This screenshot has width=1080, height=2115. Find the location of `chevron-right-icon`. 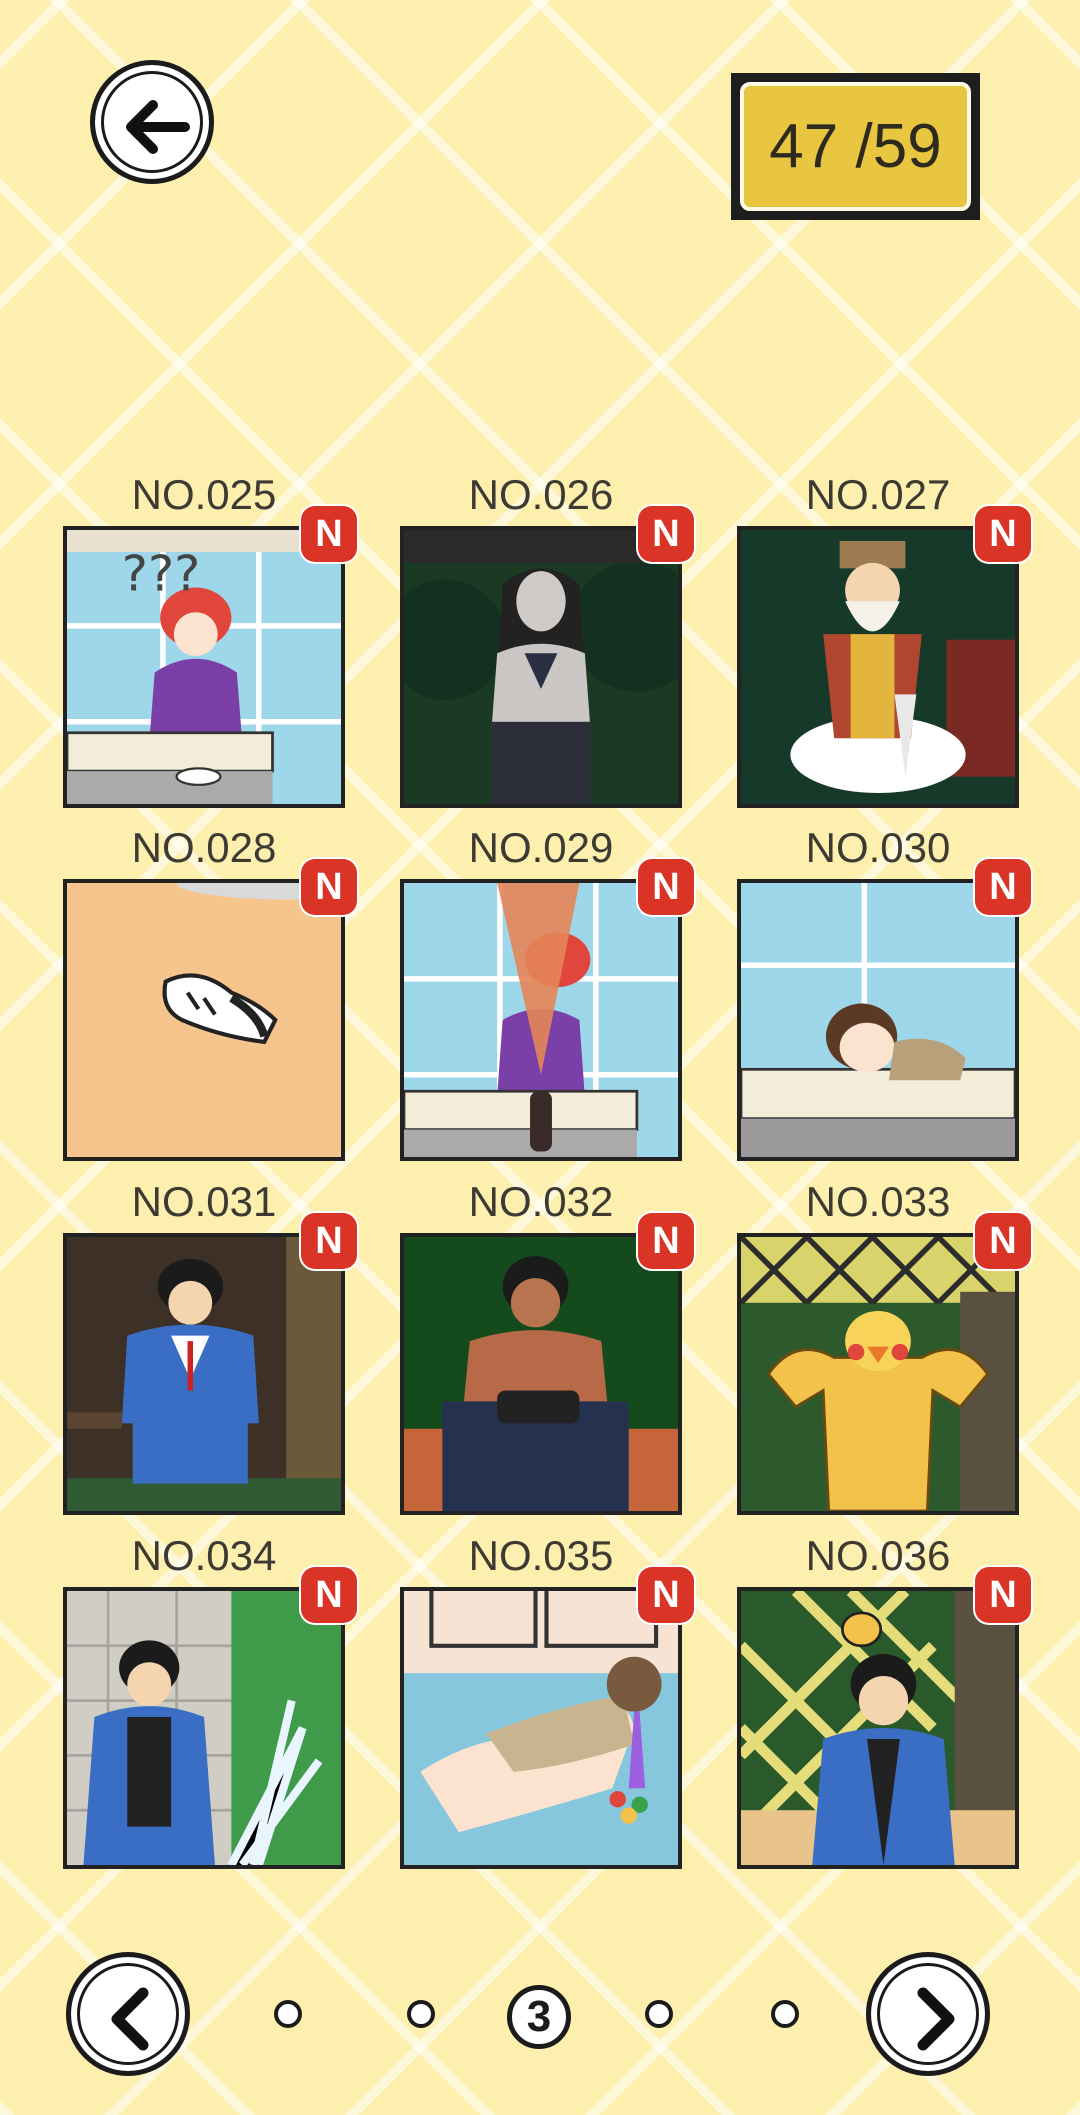

chevron-right-icon is located at coordinates (936, 2019).